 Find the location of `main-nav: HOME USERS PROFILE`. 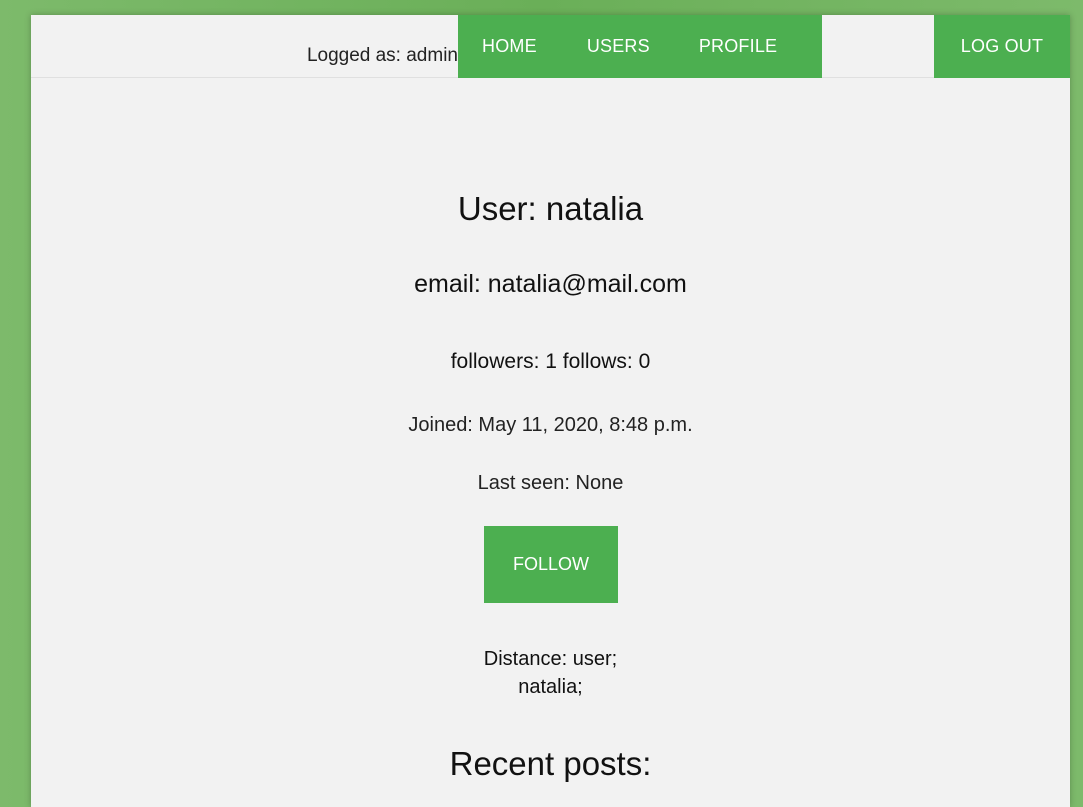

main-nav: HOME USERS PROFILE is located at coordinates (640, 46).